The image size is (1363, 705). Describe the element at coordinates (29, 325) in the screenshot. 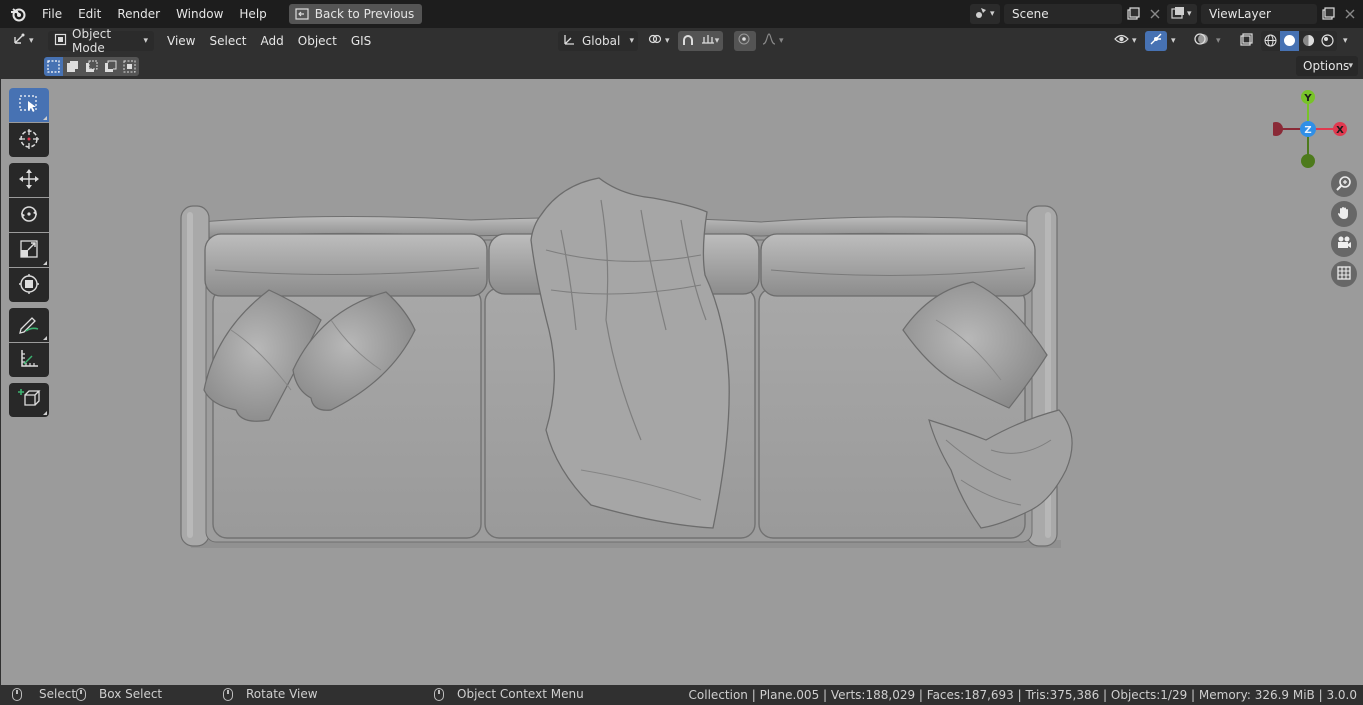

I see `annotate-tool` at that location.